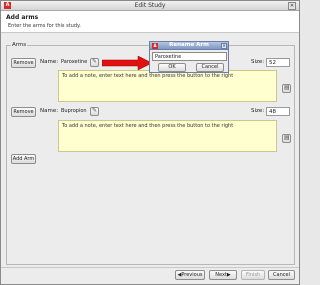 This screenshot has height=285, width=320. I want to click on dialog-cancel-button: Cancel, so click(210, 67).